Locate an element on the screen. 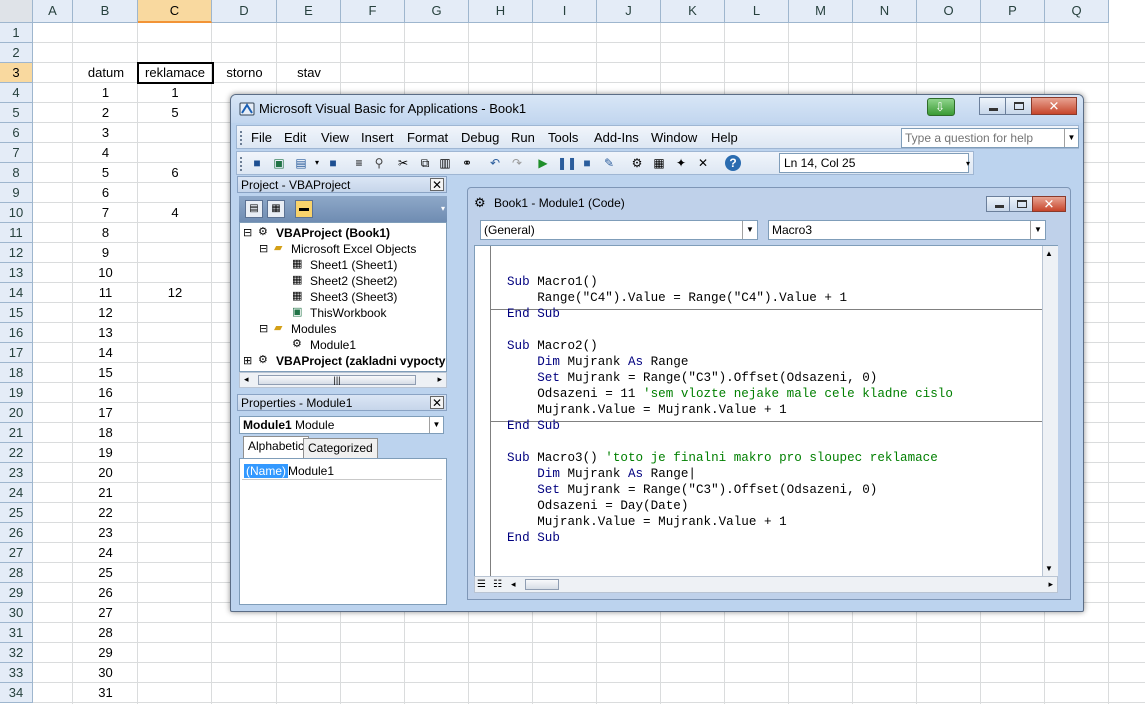 Image resolution: width=1145 pixels, height=704 pixels. maximize-button is located at coordinates (1018, 106).